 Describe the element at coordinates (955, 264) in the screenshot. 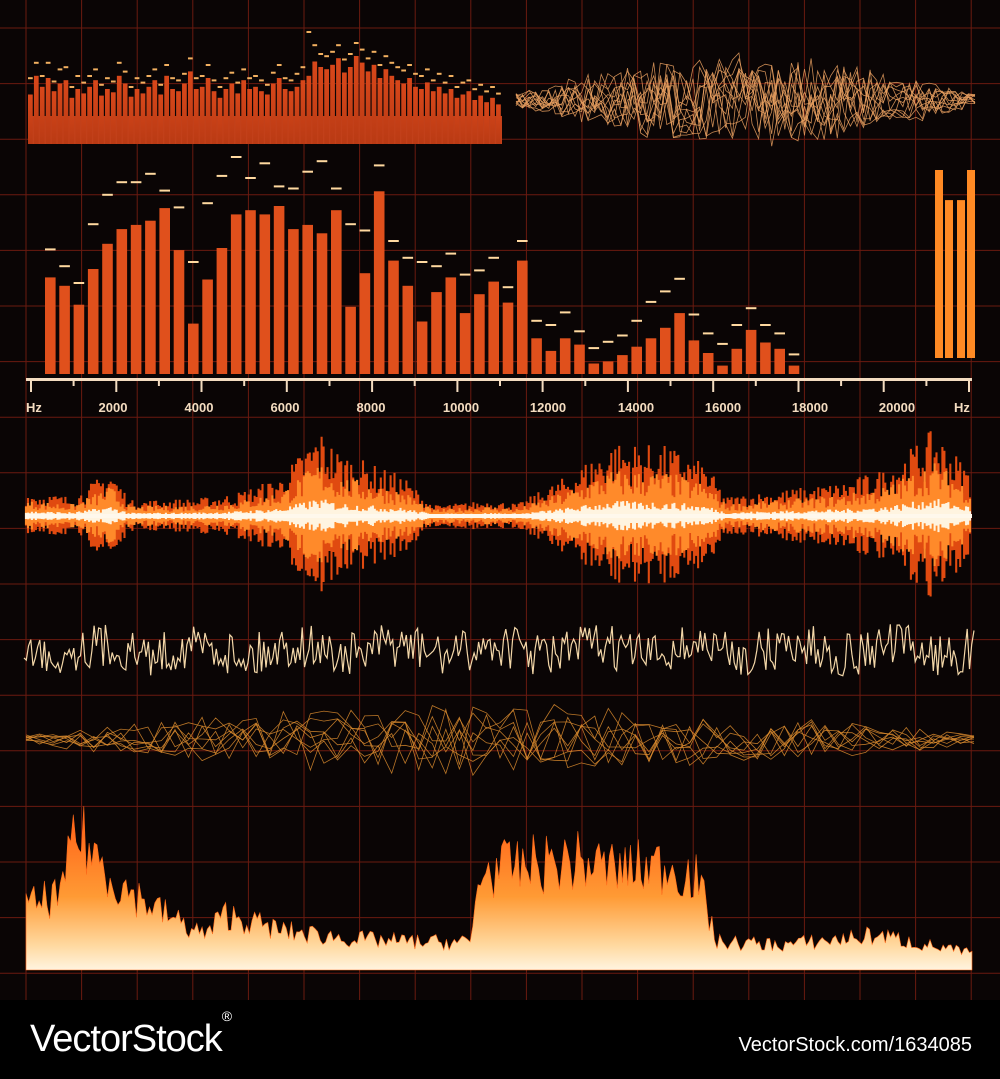

I see `level-meter` at that location.